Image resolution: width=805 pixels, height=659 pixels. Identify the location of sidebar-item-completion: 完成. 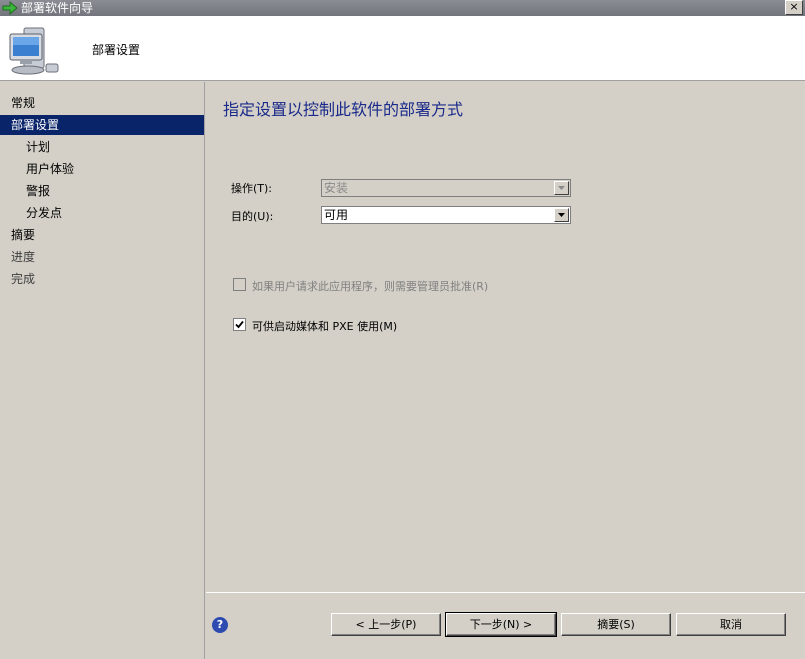
(23, 279).